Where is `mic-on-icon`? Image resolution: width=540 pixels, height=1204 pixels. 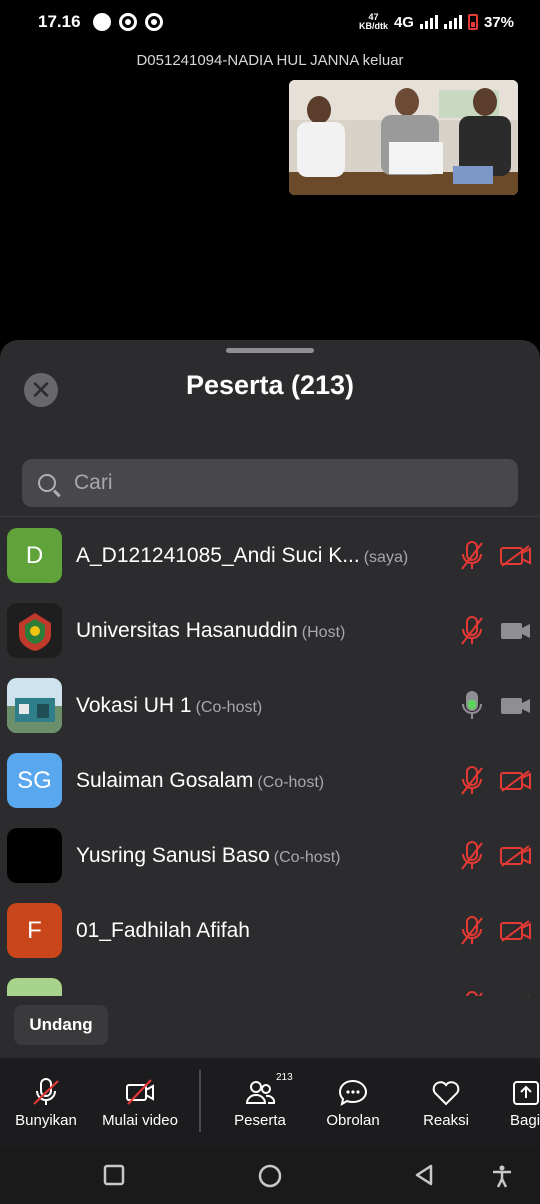
mic-on-icon is located at coordinates (472, 705).